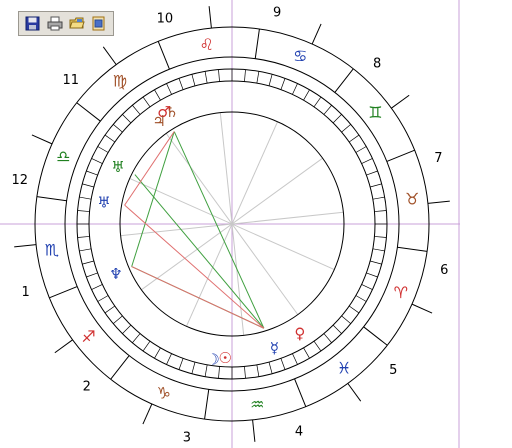  I want to click on planet-uranus-alt-icon: ♅, so click(103, 202).